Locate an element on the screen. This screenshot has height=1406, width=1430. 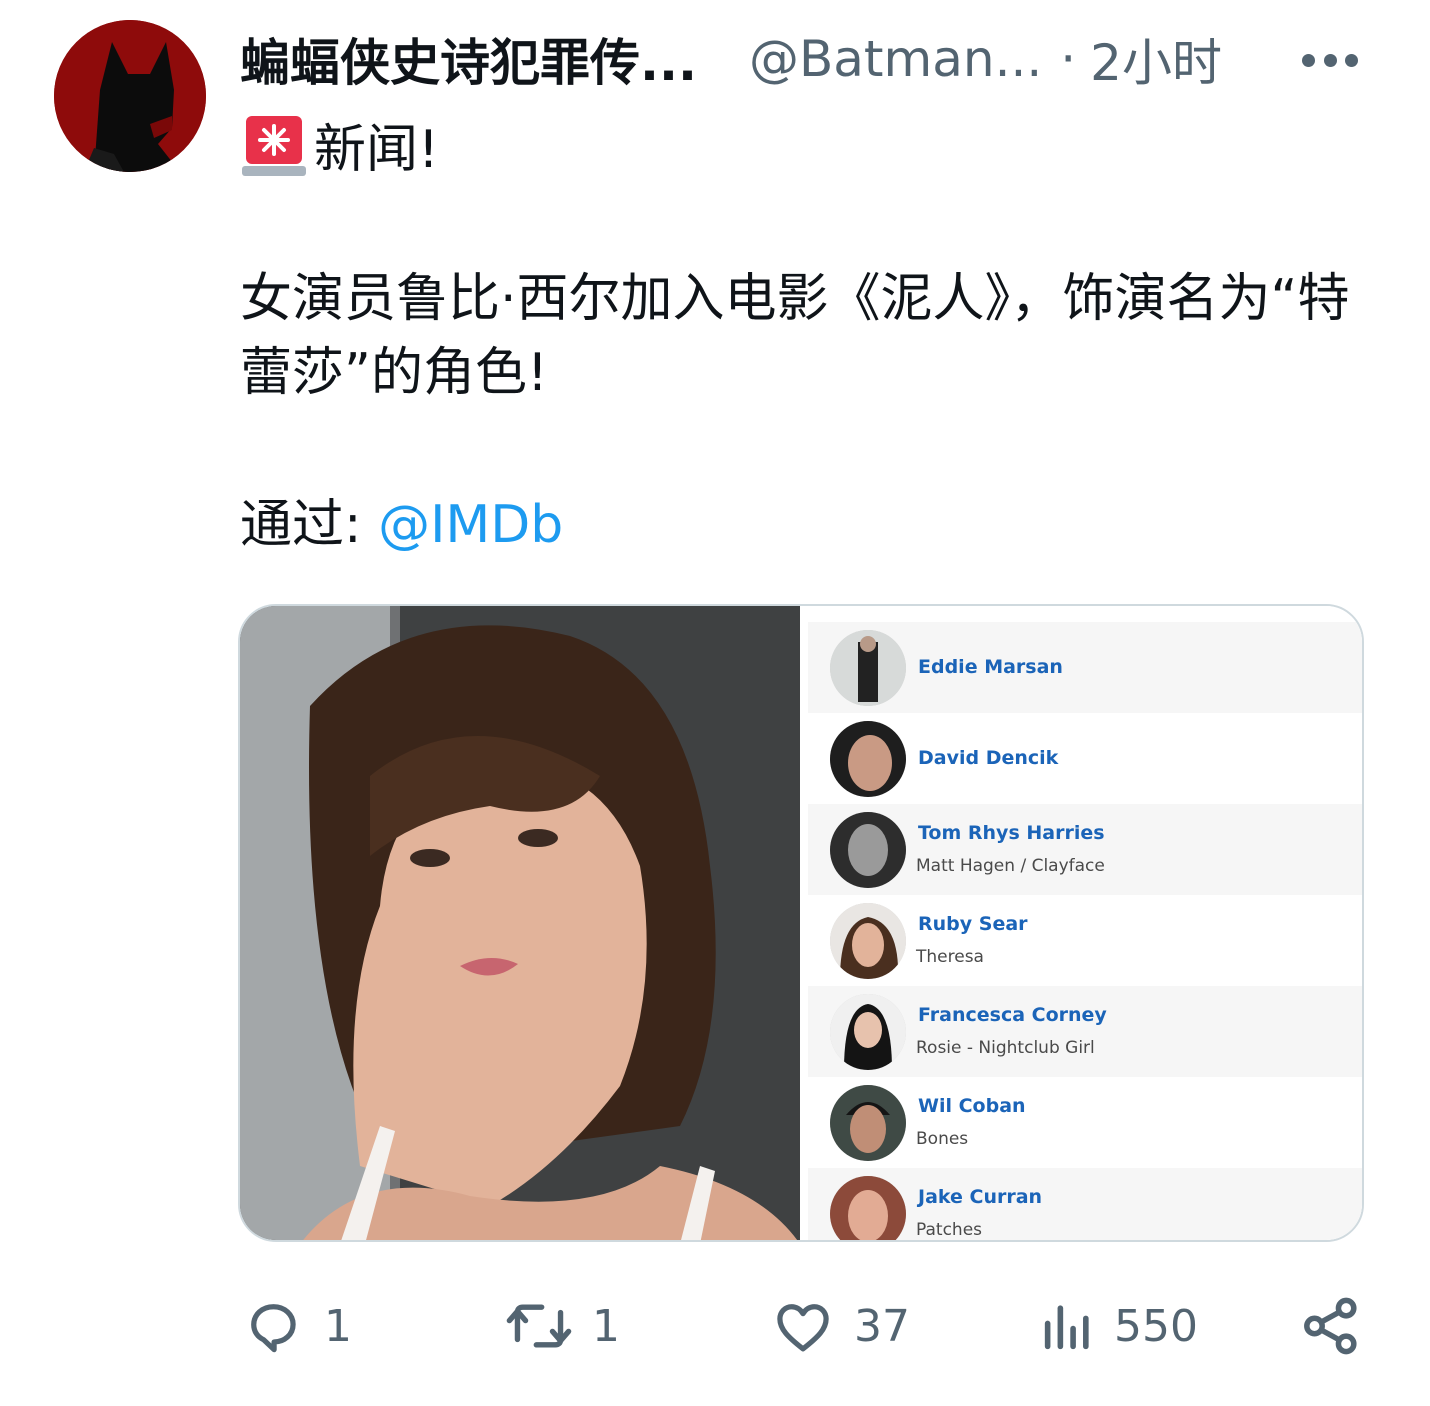
siren-emoji-icon is located at coordinates (274, 144).